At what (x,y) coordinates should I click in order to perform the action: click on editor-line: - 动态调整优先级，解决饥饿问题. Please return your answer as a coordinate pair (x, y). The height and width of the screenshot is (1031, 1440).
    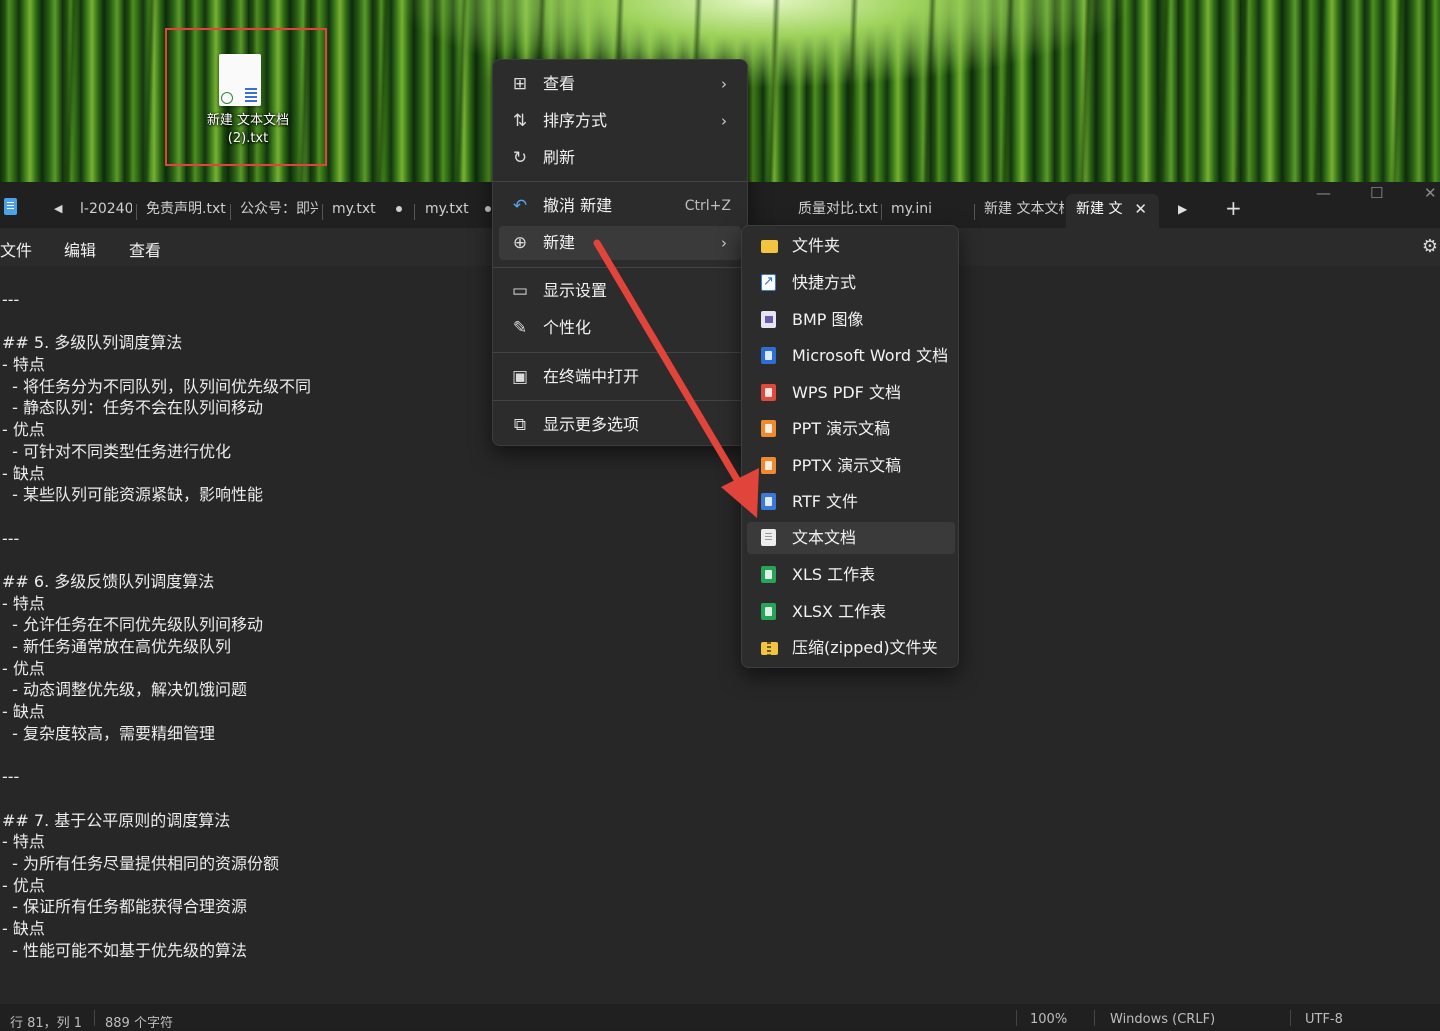
    Looking at the image, I should click on (125, 690).